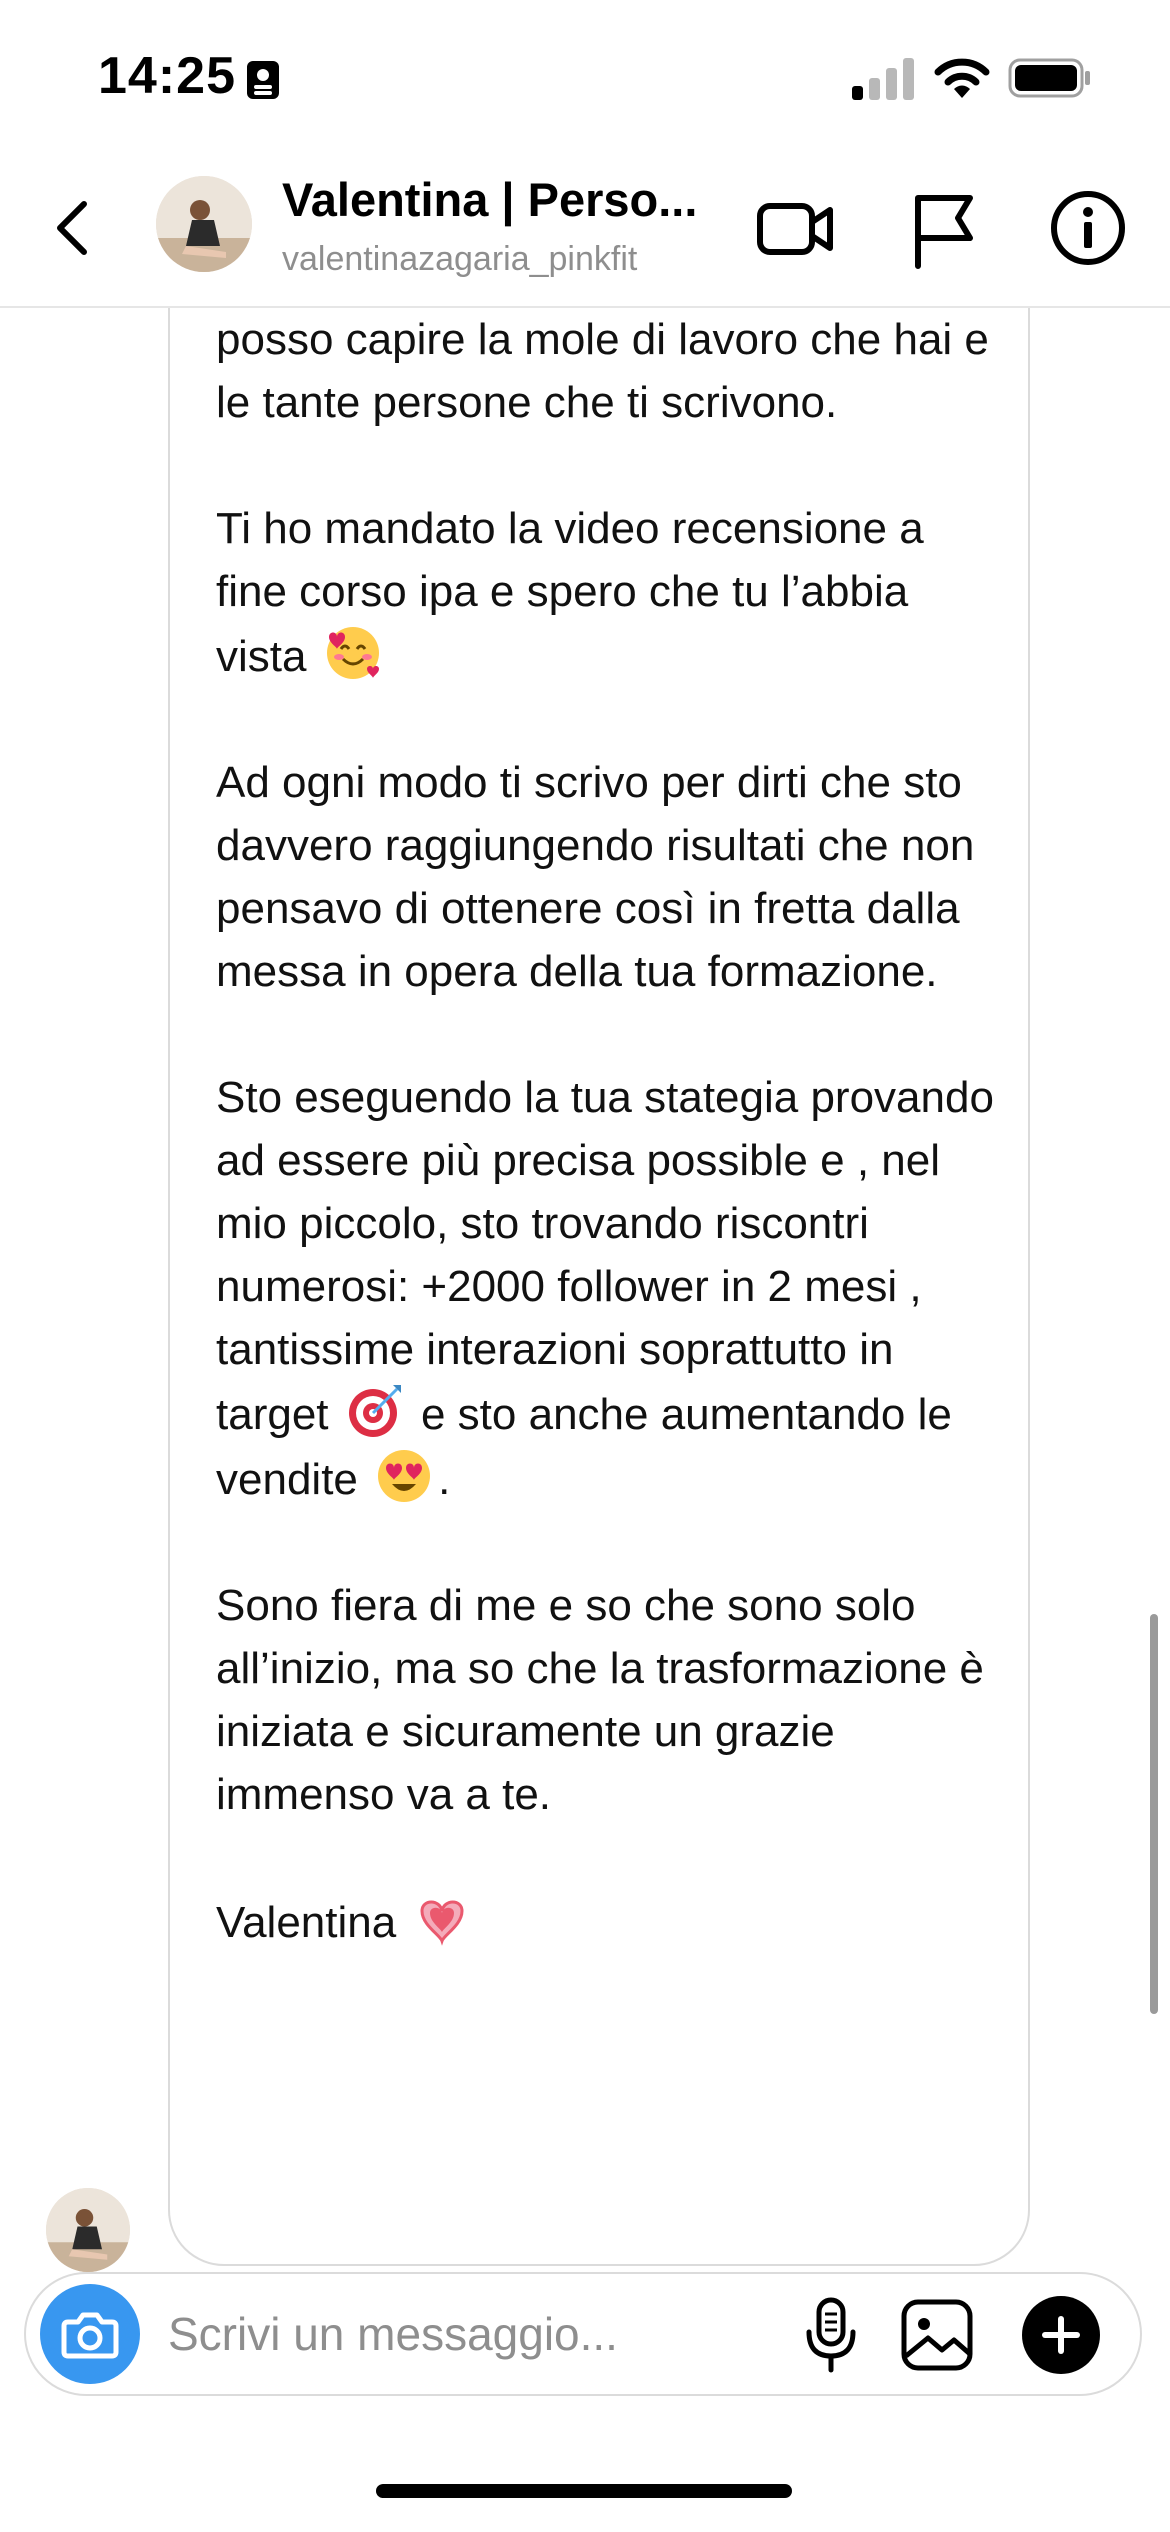  Describe the element at coordinates (1049, 78) in the screenshot. I see `battery-icon` at that location.